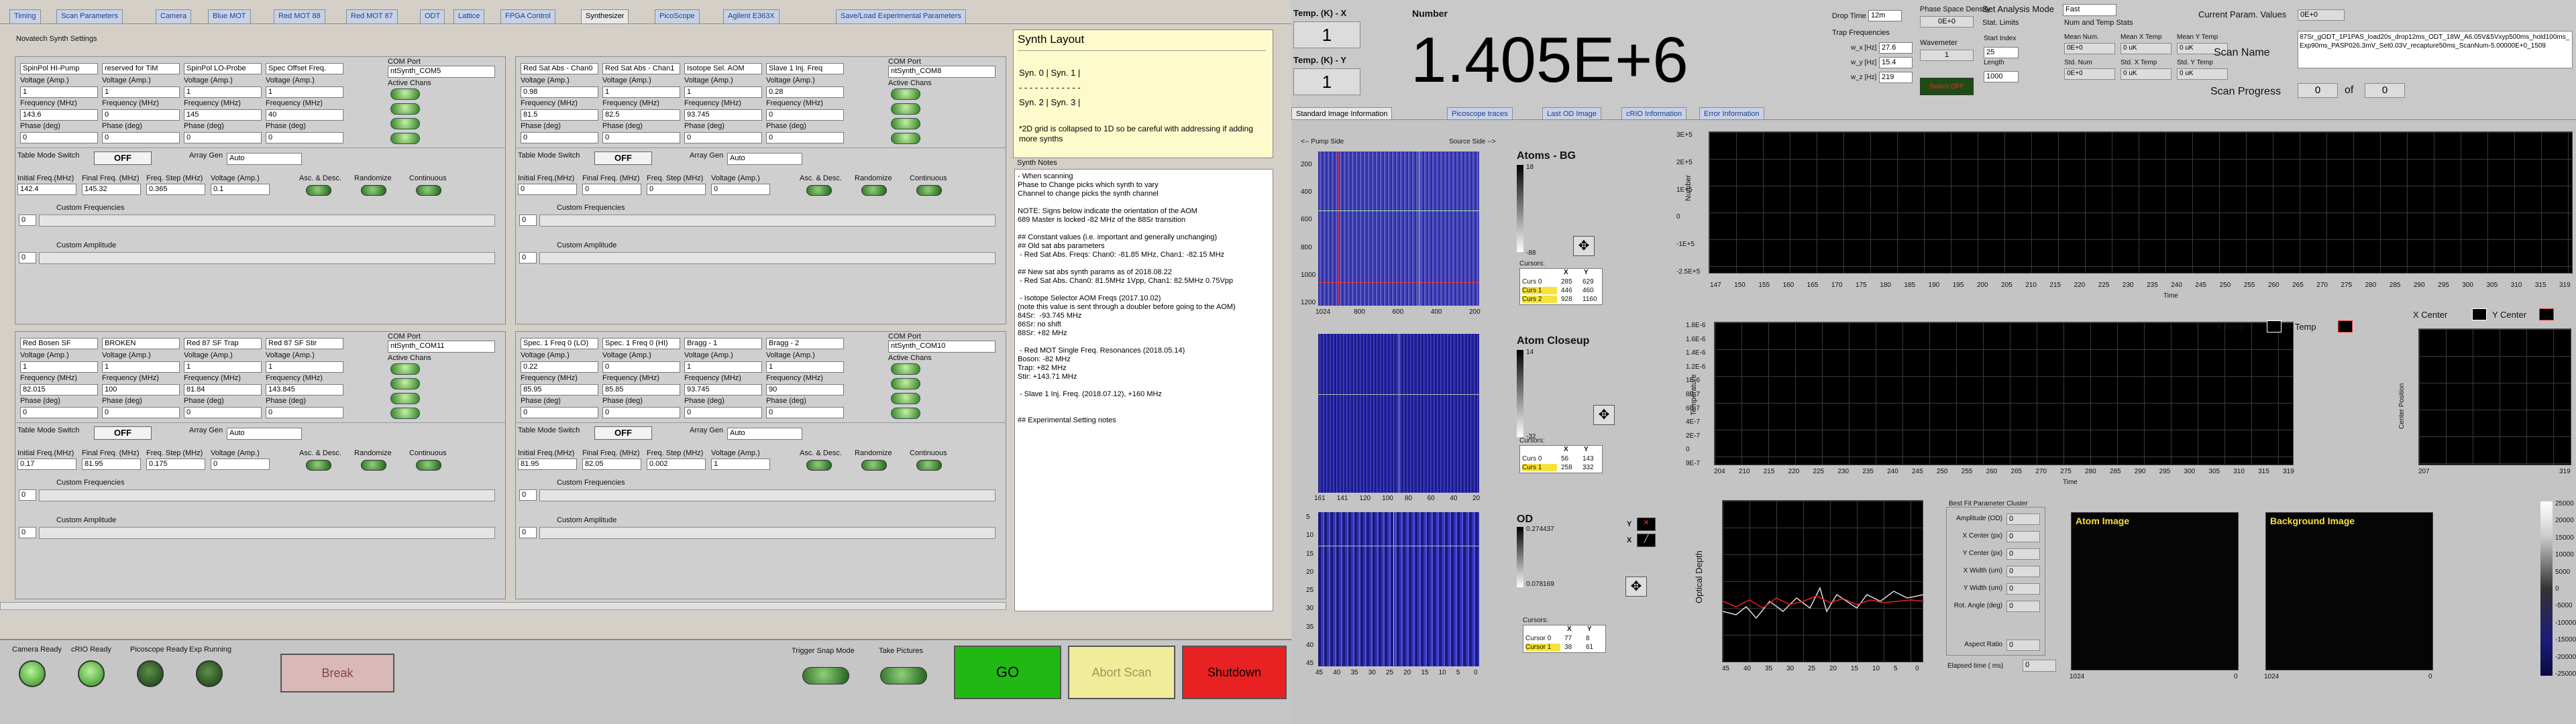 This screenshot has height=724, width=2576. I want to click on od-image, so click(1398, 589).